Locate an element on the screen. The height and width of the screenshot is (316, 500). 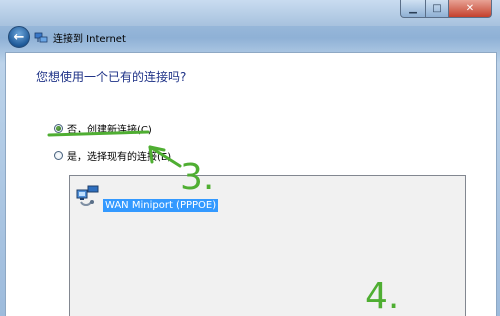
radio-button is located at coordinates (58, 155).